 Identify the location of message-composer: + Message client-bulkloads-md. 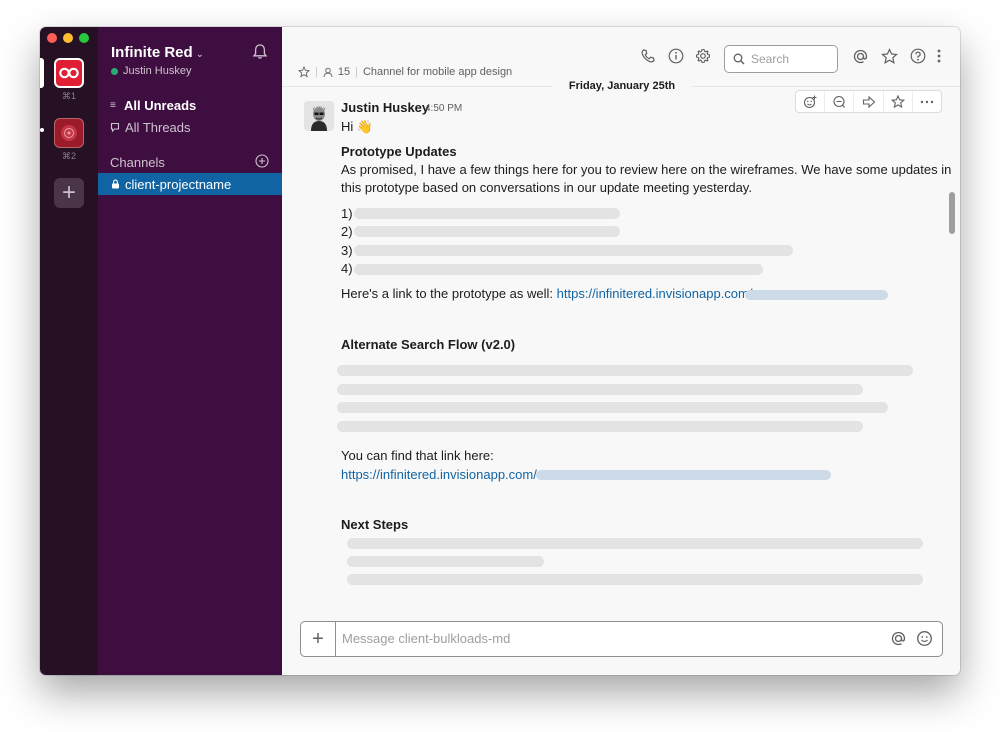
(621, 639).